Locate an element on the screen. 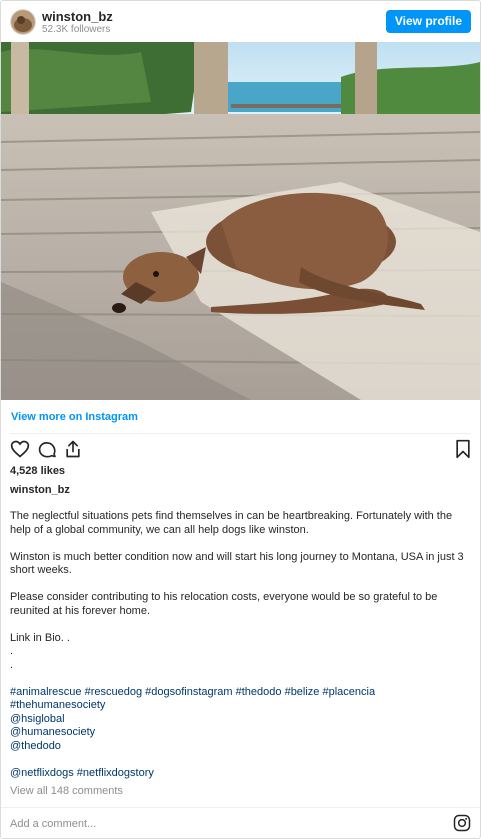  view-comments-link: View all 148 comments is located at coordinates (66, 791).